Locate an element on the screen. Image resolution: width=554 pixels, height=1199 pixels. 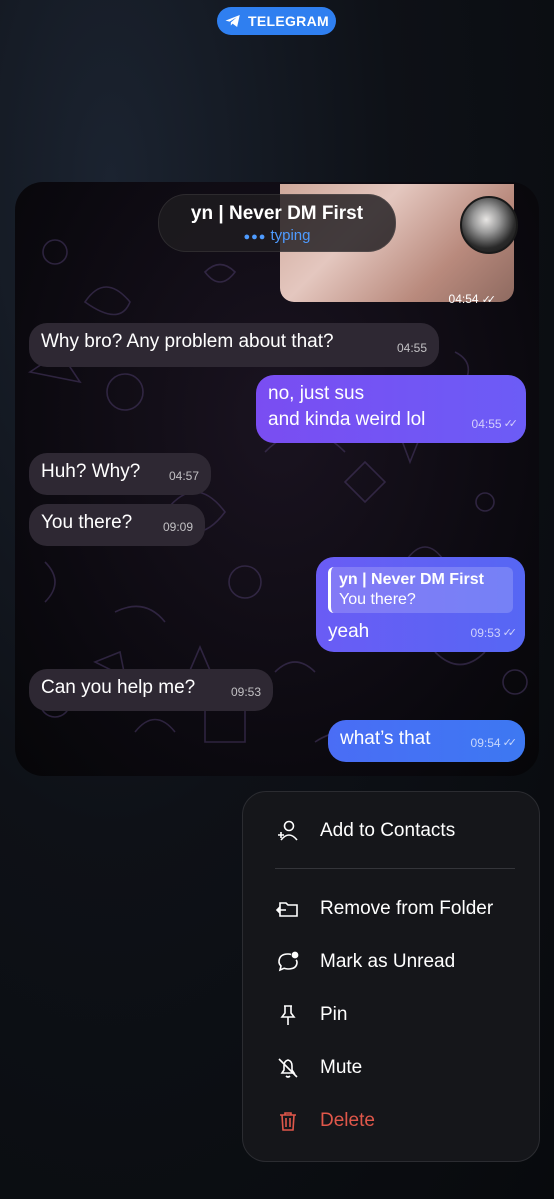
avatar is located at coordinates (489, 225).